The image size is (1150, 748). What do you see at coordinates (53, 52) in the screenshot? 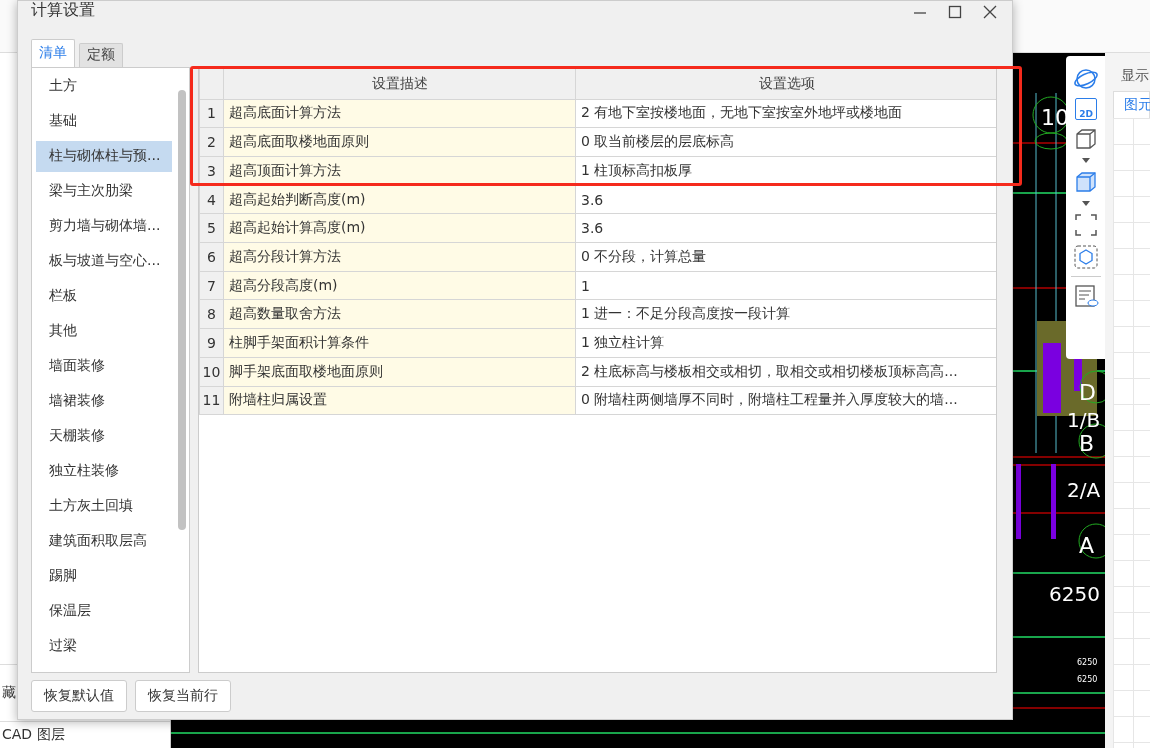
I see `tab: 清单` at bounding box center [53, 52].